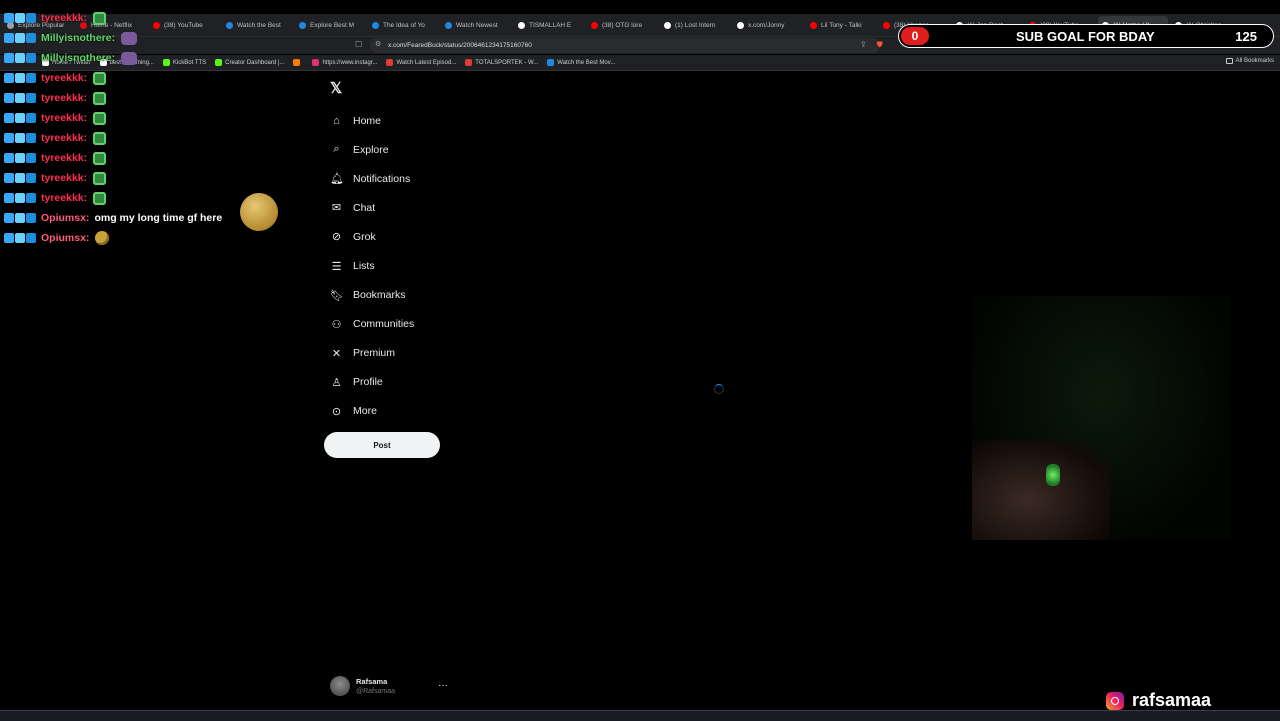  I want to click on nav-item-label: Home, so click(367, 120).